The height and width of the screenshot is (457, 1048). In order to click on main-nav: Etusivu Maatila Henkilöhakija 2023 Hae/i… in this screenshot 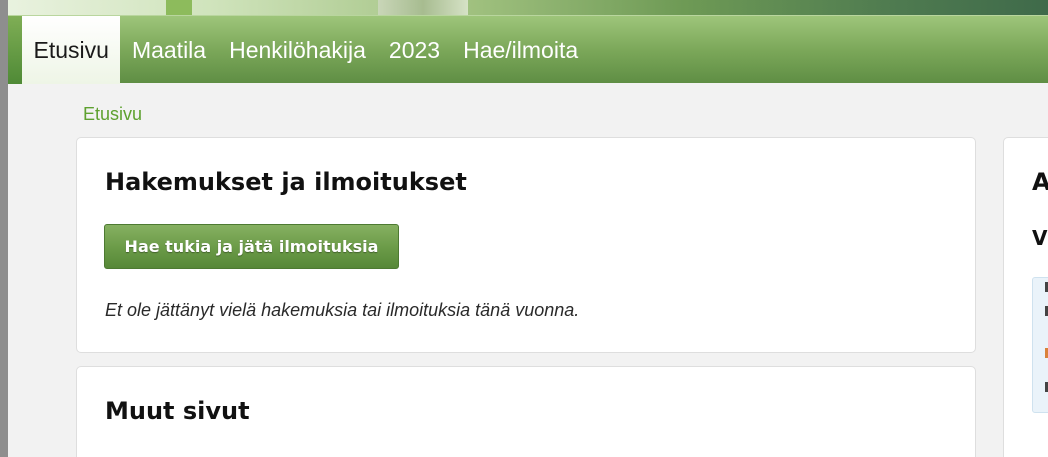, I will do `click(528, 49)`.